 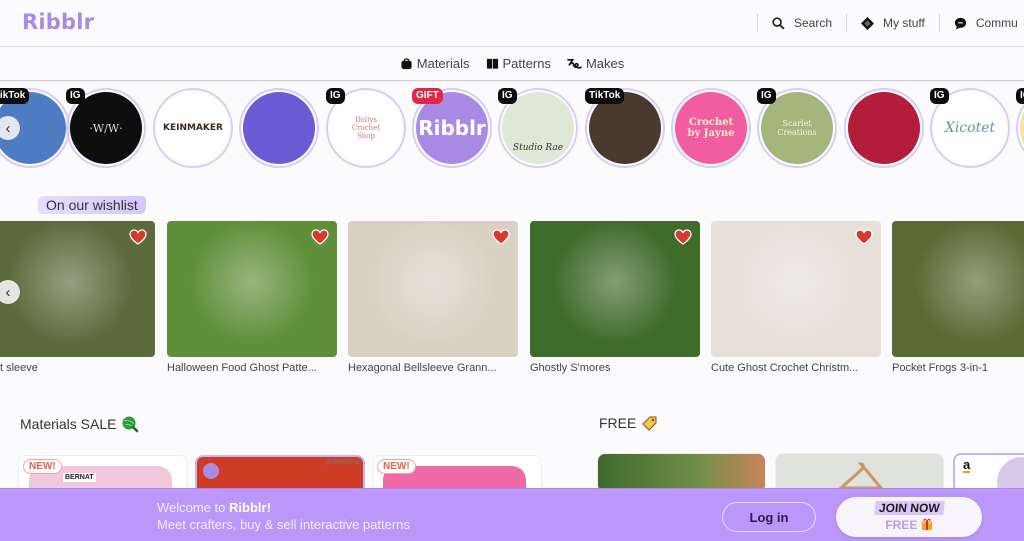 I want to click on materials-sale-title: Materials SALE, so click(x=79, y=424).